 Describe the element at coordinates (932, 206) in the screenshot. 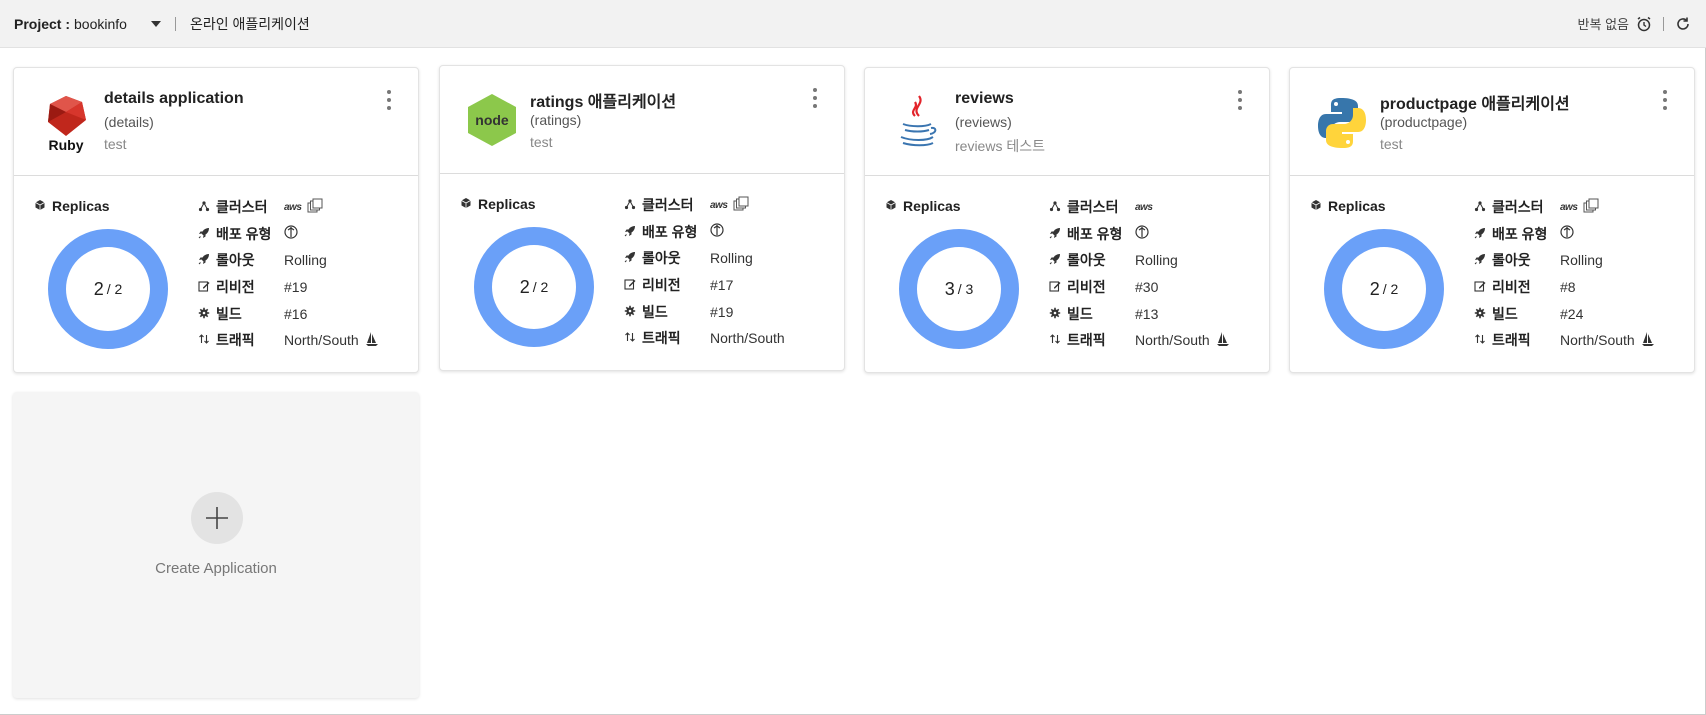

I see `replicas-label: Replicas` at that location.